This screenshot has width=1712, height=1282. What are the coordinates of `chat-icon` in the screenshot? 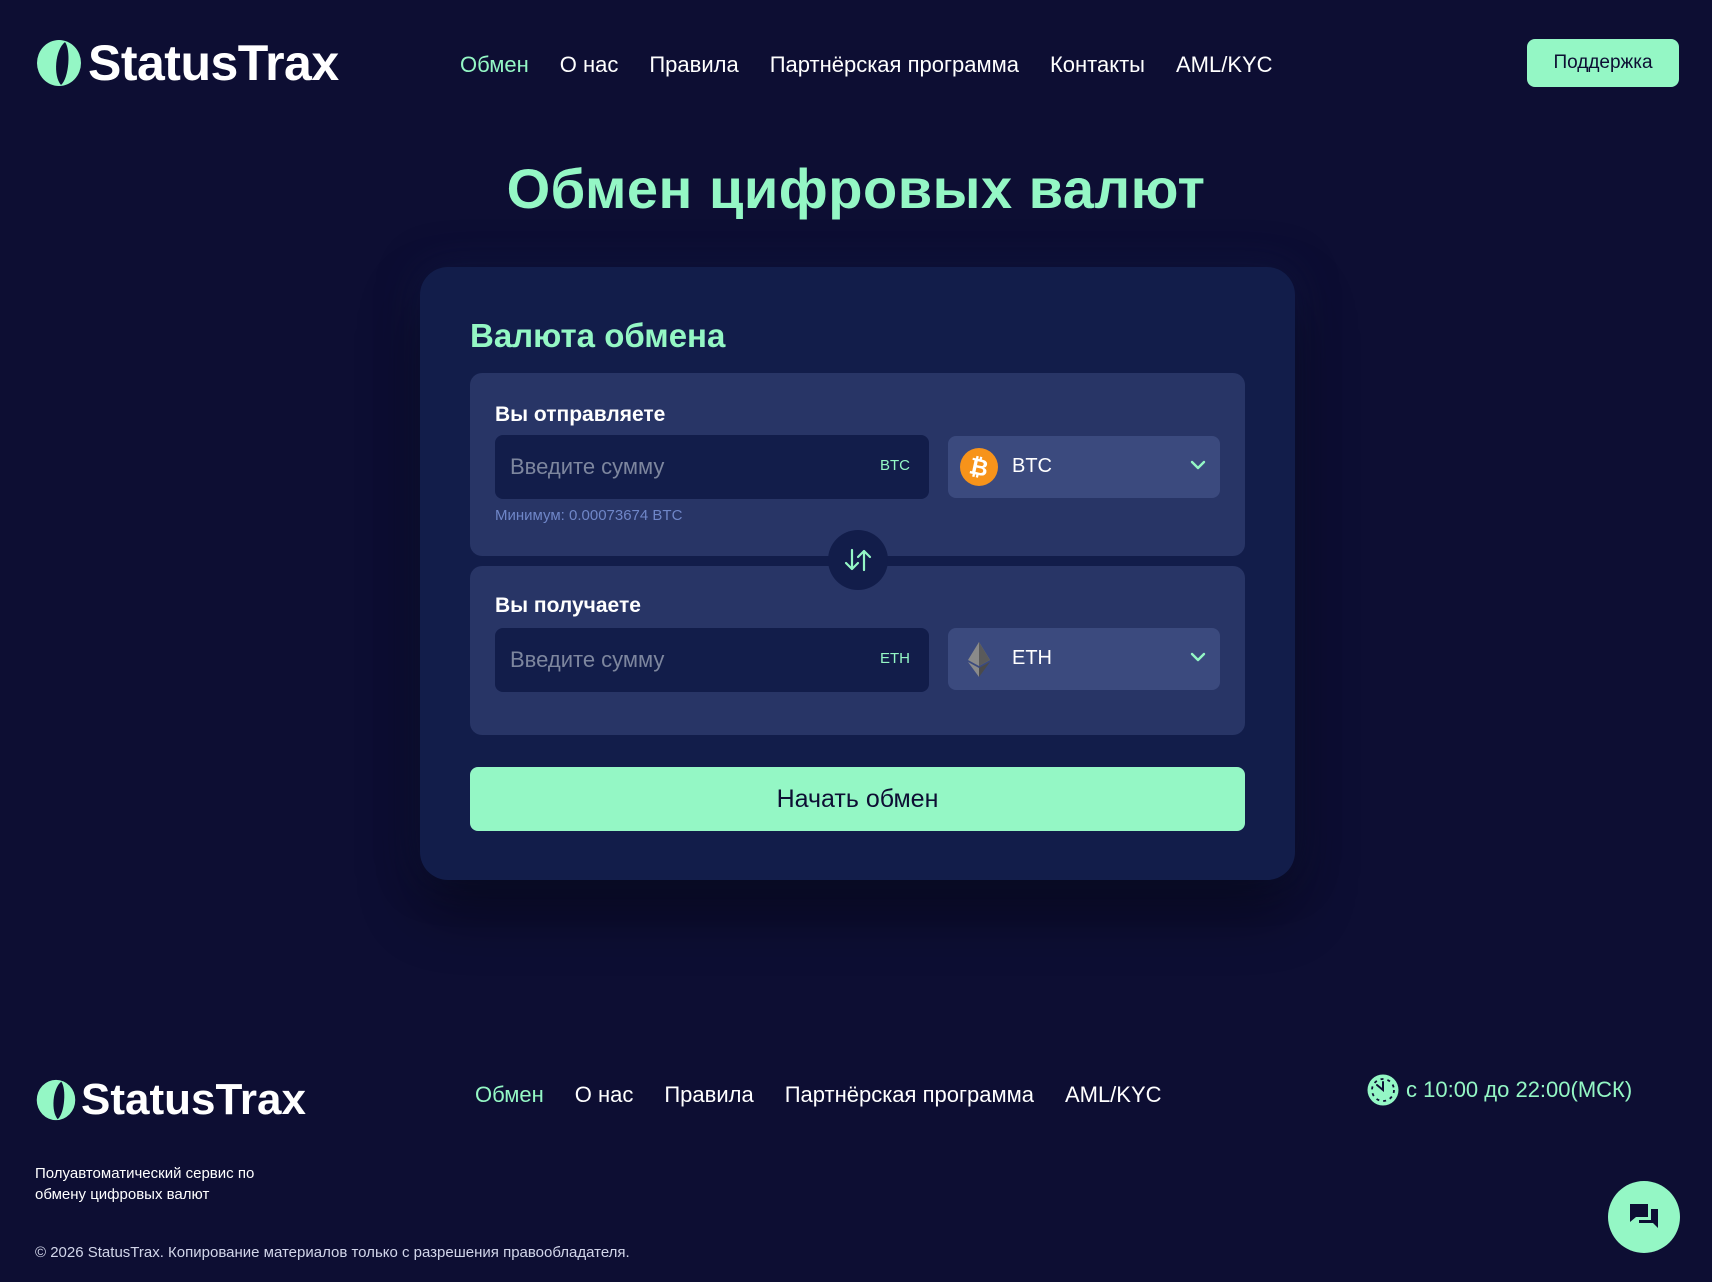 It's located at (1644, 1216).